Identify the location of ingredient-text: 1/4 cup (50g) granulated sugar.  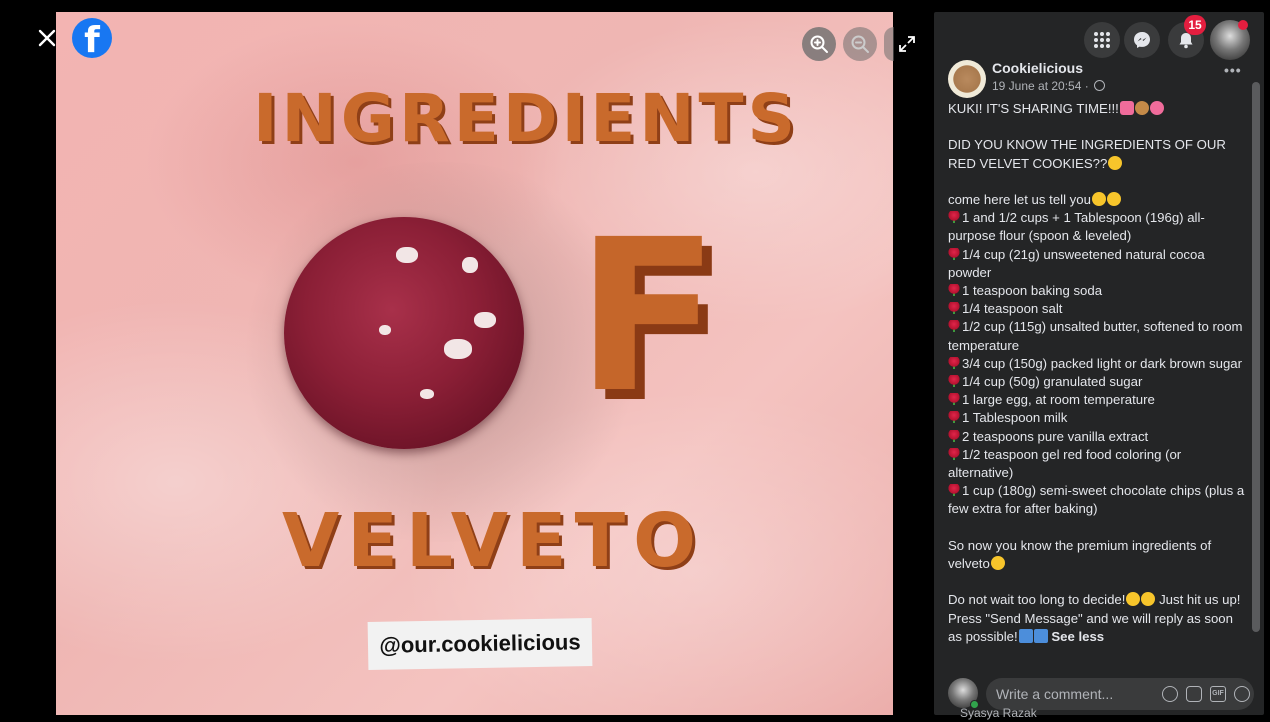
(1052, 382).